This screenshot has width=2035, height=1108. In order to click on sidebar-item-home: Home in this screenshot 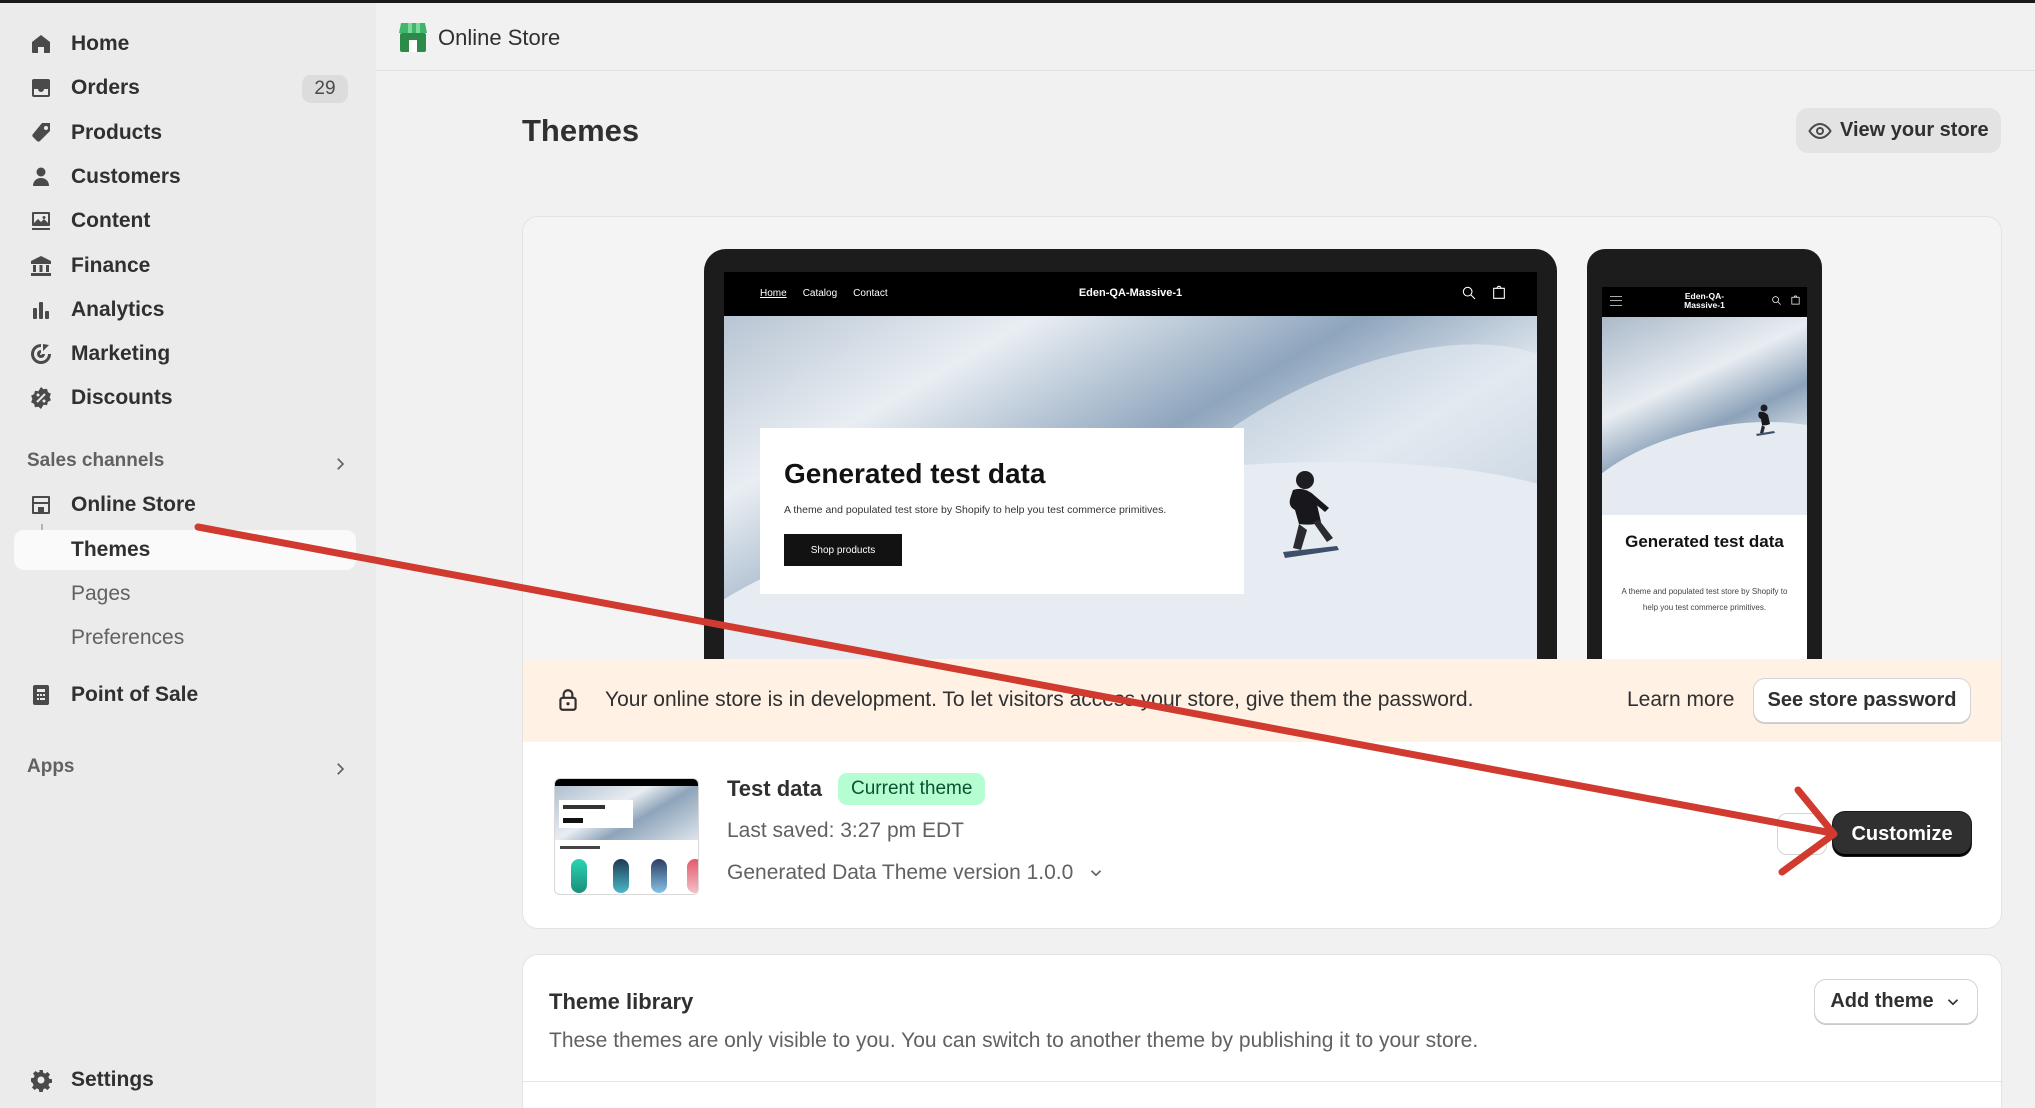, I will do `click(185, 44)`.